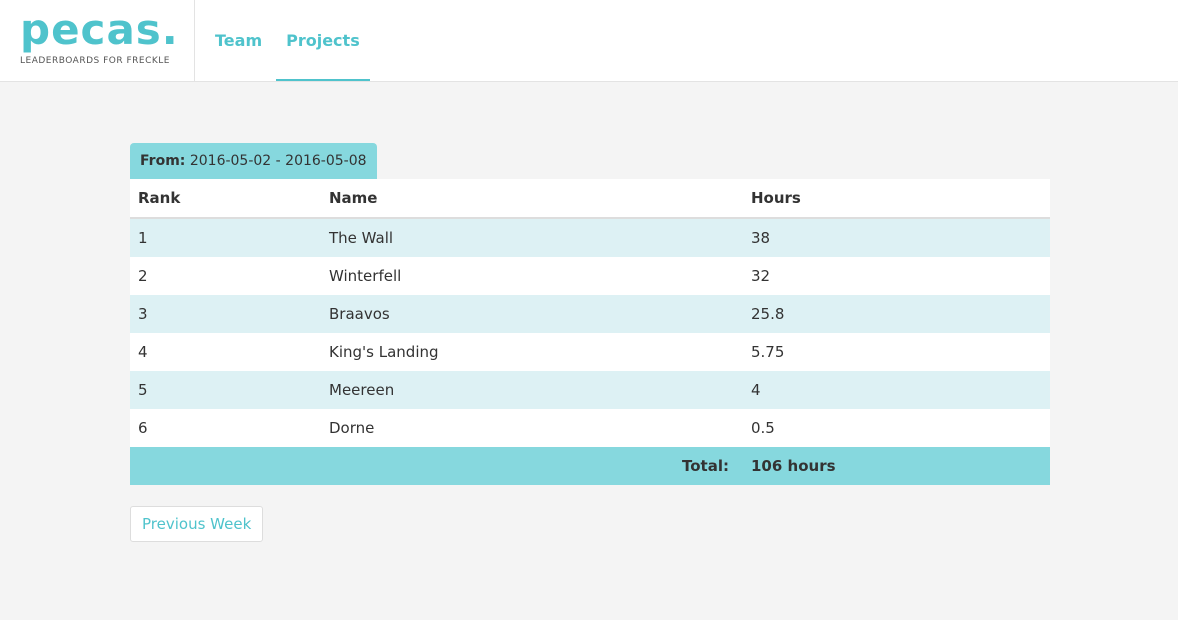 This screenshot has width=1178, height=620. What do you see at coordinates (238, 40) in the screenshot?
I see `nav-tab-team: Team` at bounding box center [238, 40].